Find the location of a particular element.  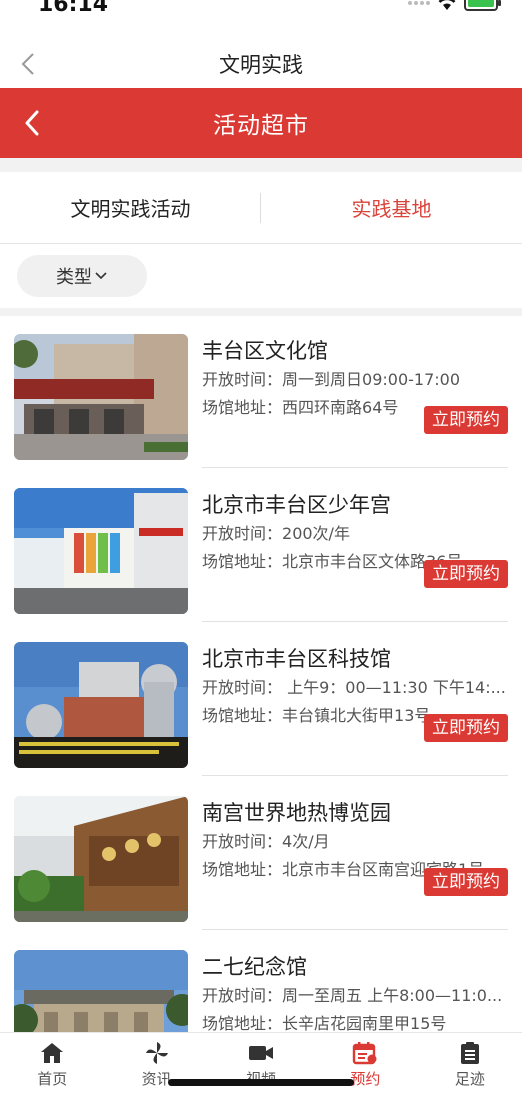

video-camera-icon is located at coordinates (261, 1053).